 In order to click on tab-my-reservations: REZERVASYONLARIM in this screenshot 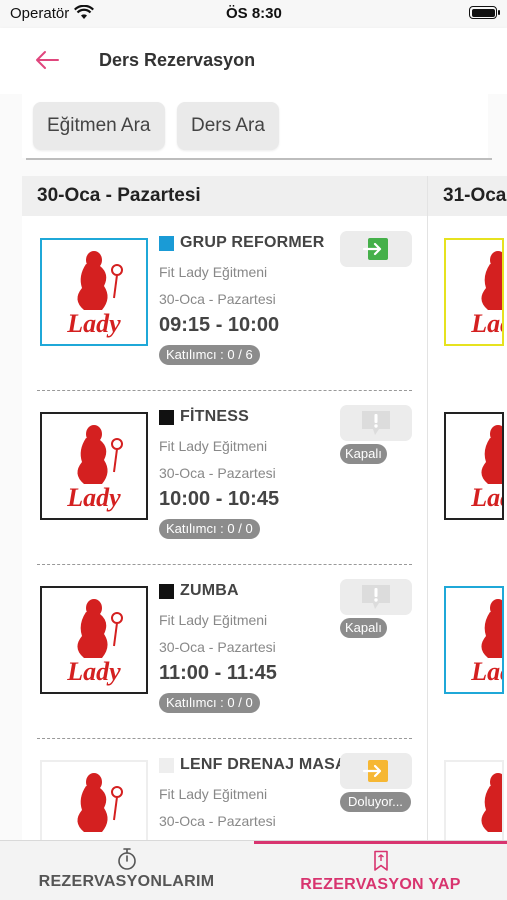, I will do `click(126, 870)`.